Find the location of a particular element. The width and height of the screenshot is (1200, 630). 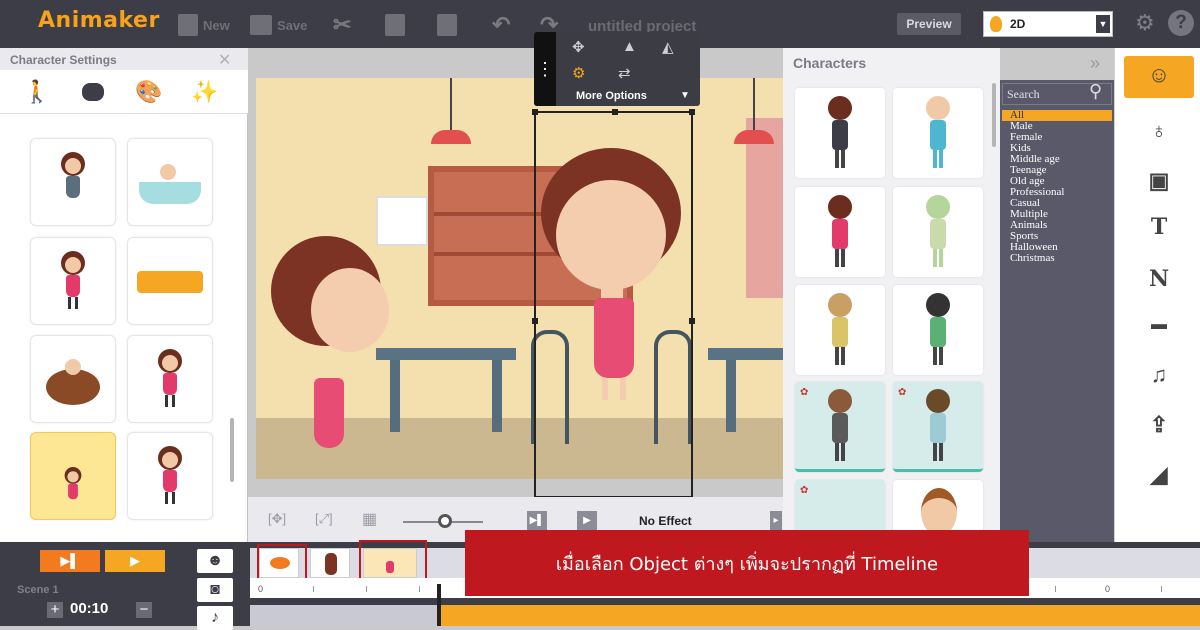

panel-title: Character Settings is located at coordinates (124, 59).